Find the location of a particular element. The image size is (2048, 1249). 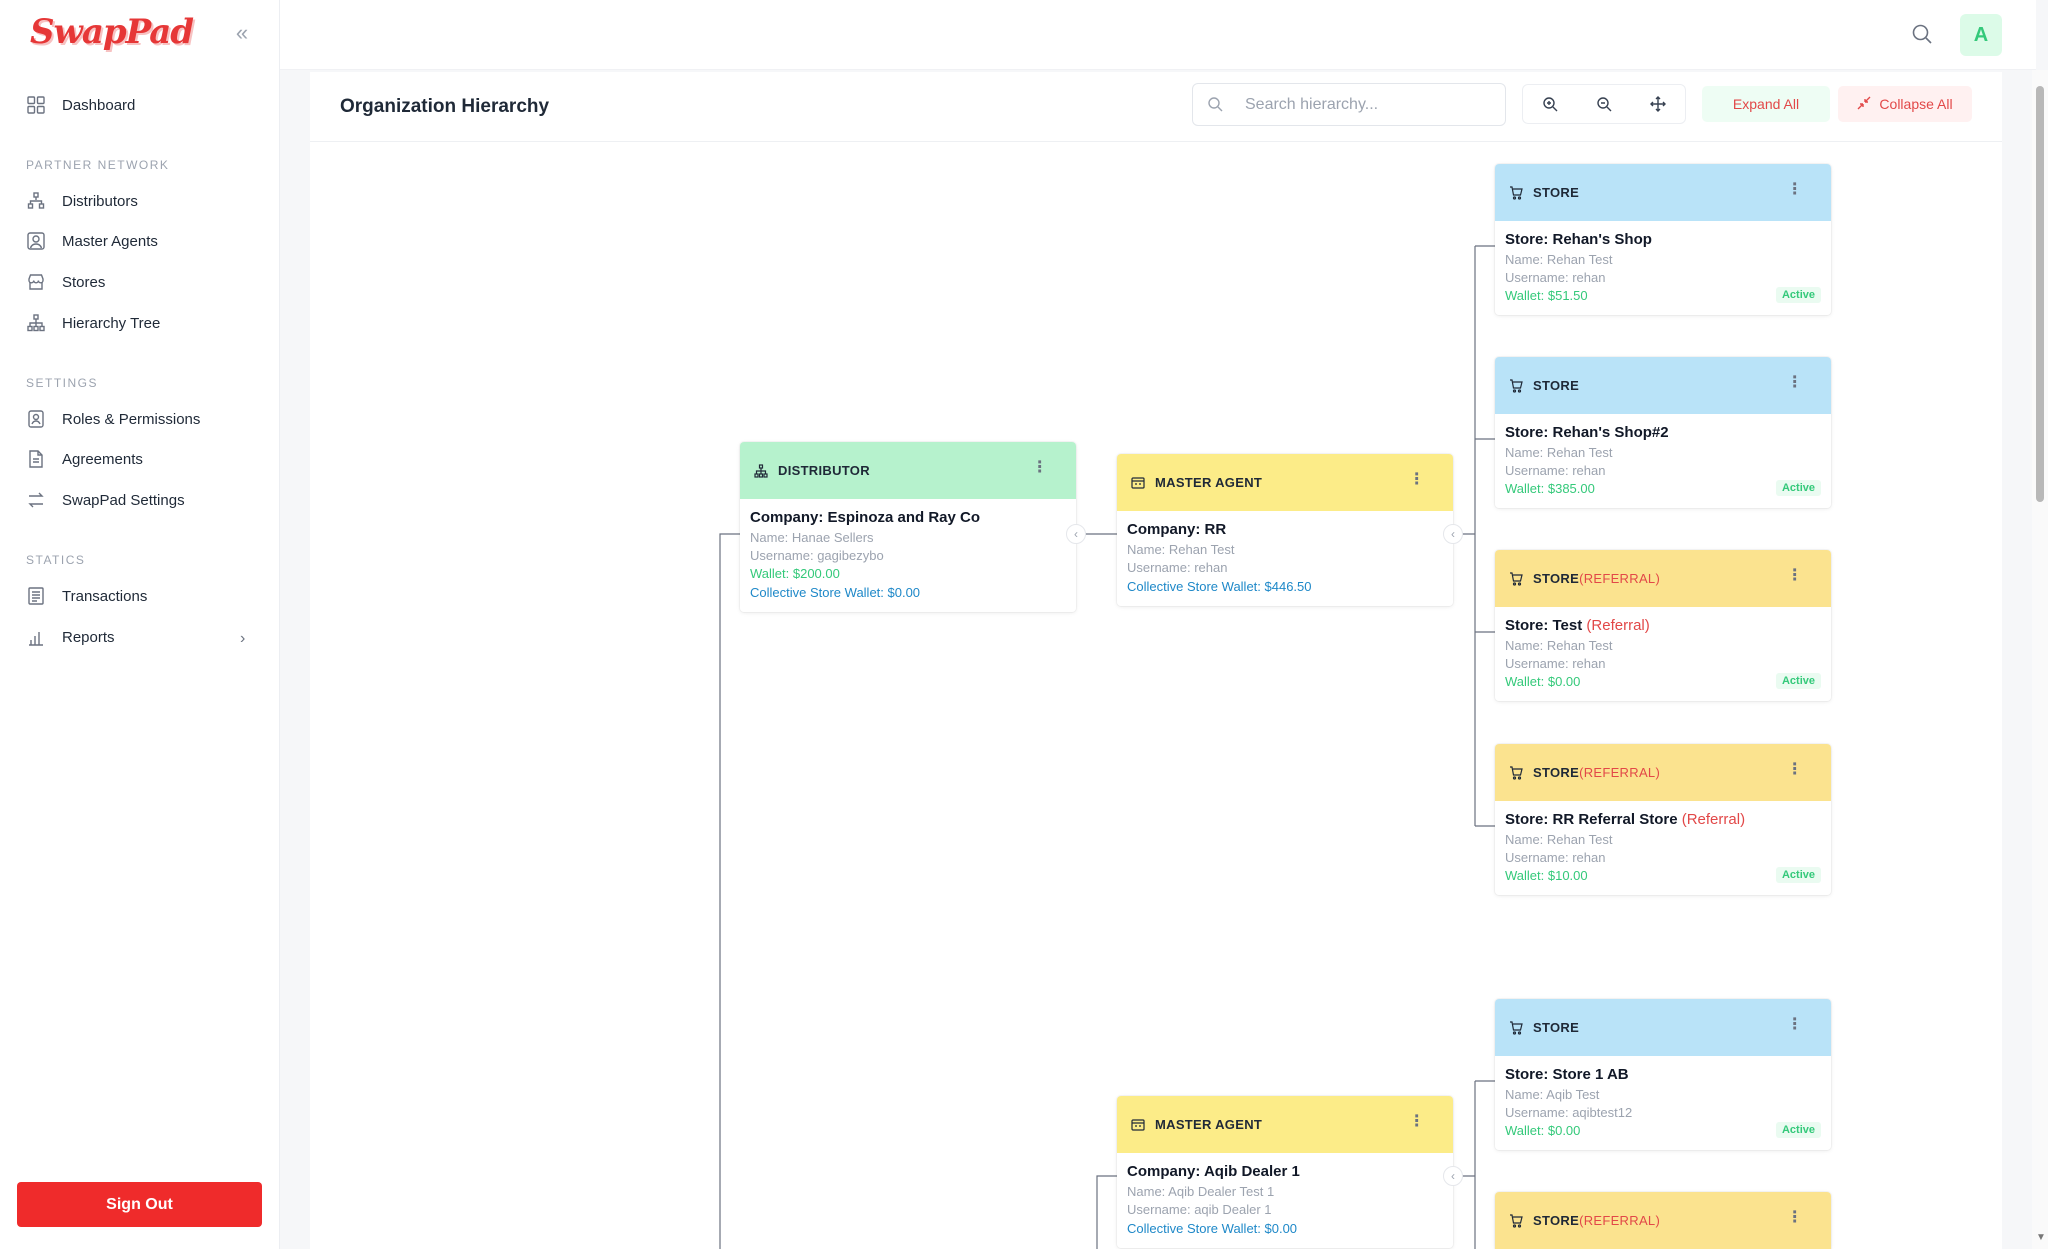

node-name: Name: Hanae Sellers is located at coordinates (812, 537).